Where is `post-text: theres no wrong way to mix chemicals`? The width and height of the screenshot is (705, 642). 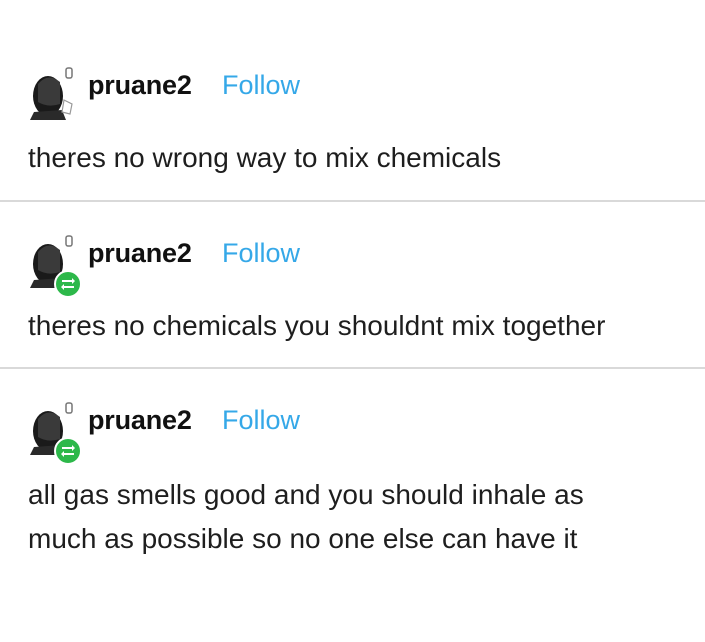 post-text: theres no wrong way to mix chemicals is located at coordinates (265, 157).